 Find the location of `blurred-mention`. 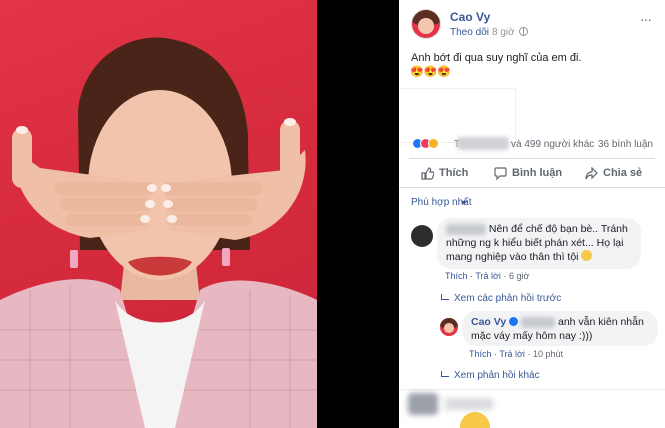

blurred-mention is located at coordinates (538, 322).